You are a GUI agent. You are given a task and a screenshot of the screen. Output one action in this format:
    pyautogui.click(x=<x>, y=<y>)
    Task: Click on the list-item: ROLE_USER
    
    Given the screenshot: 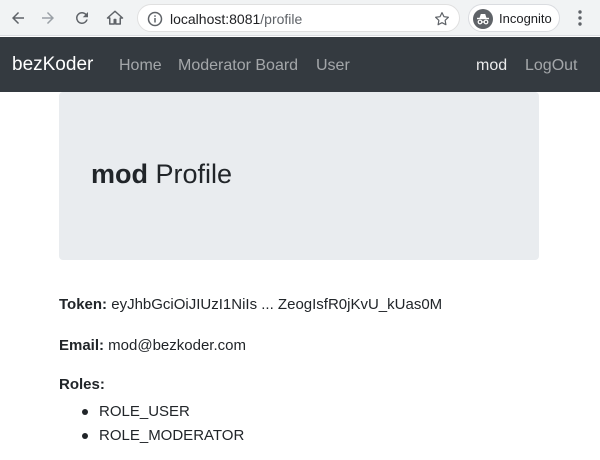 What is the action you would take?
    pyautogui.click(x=161, y=412)
    